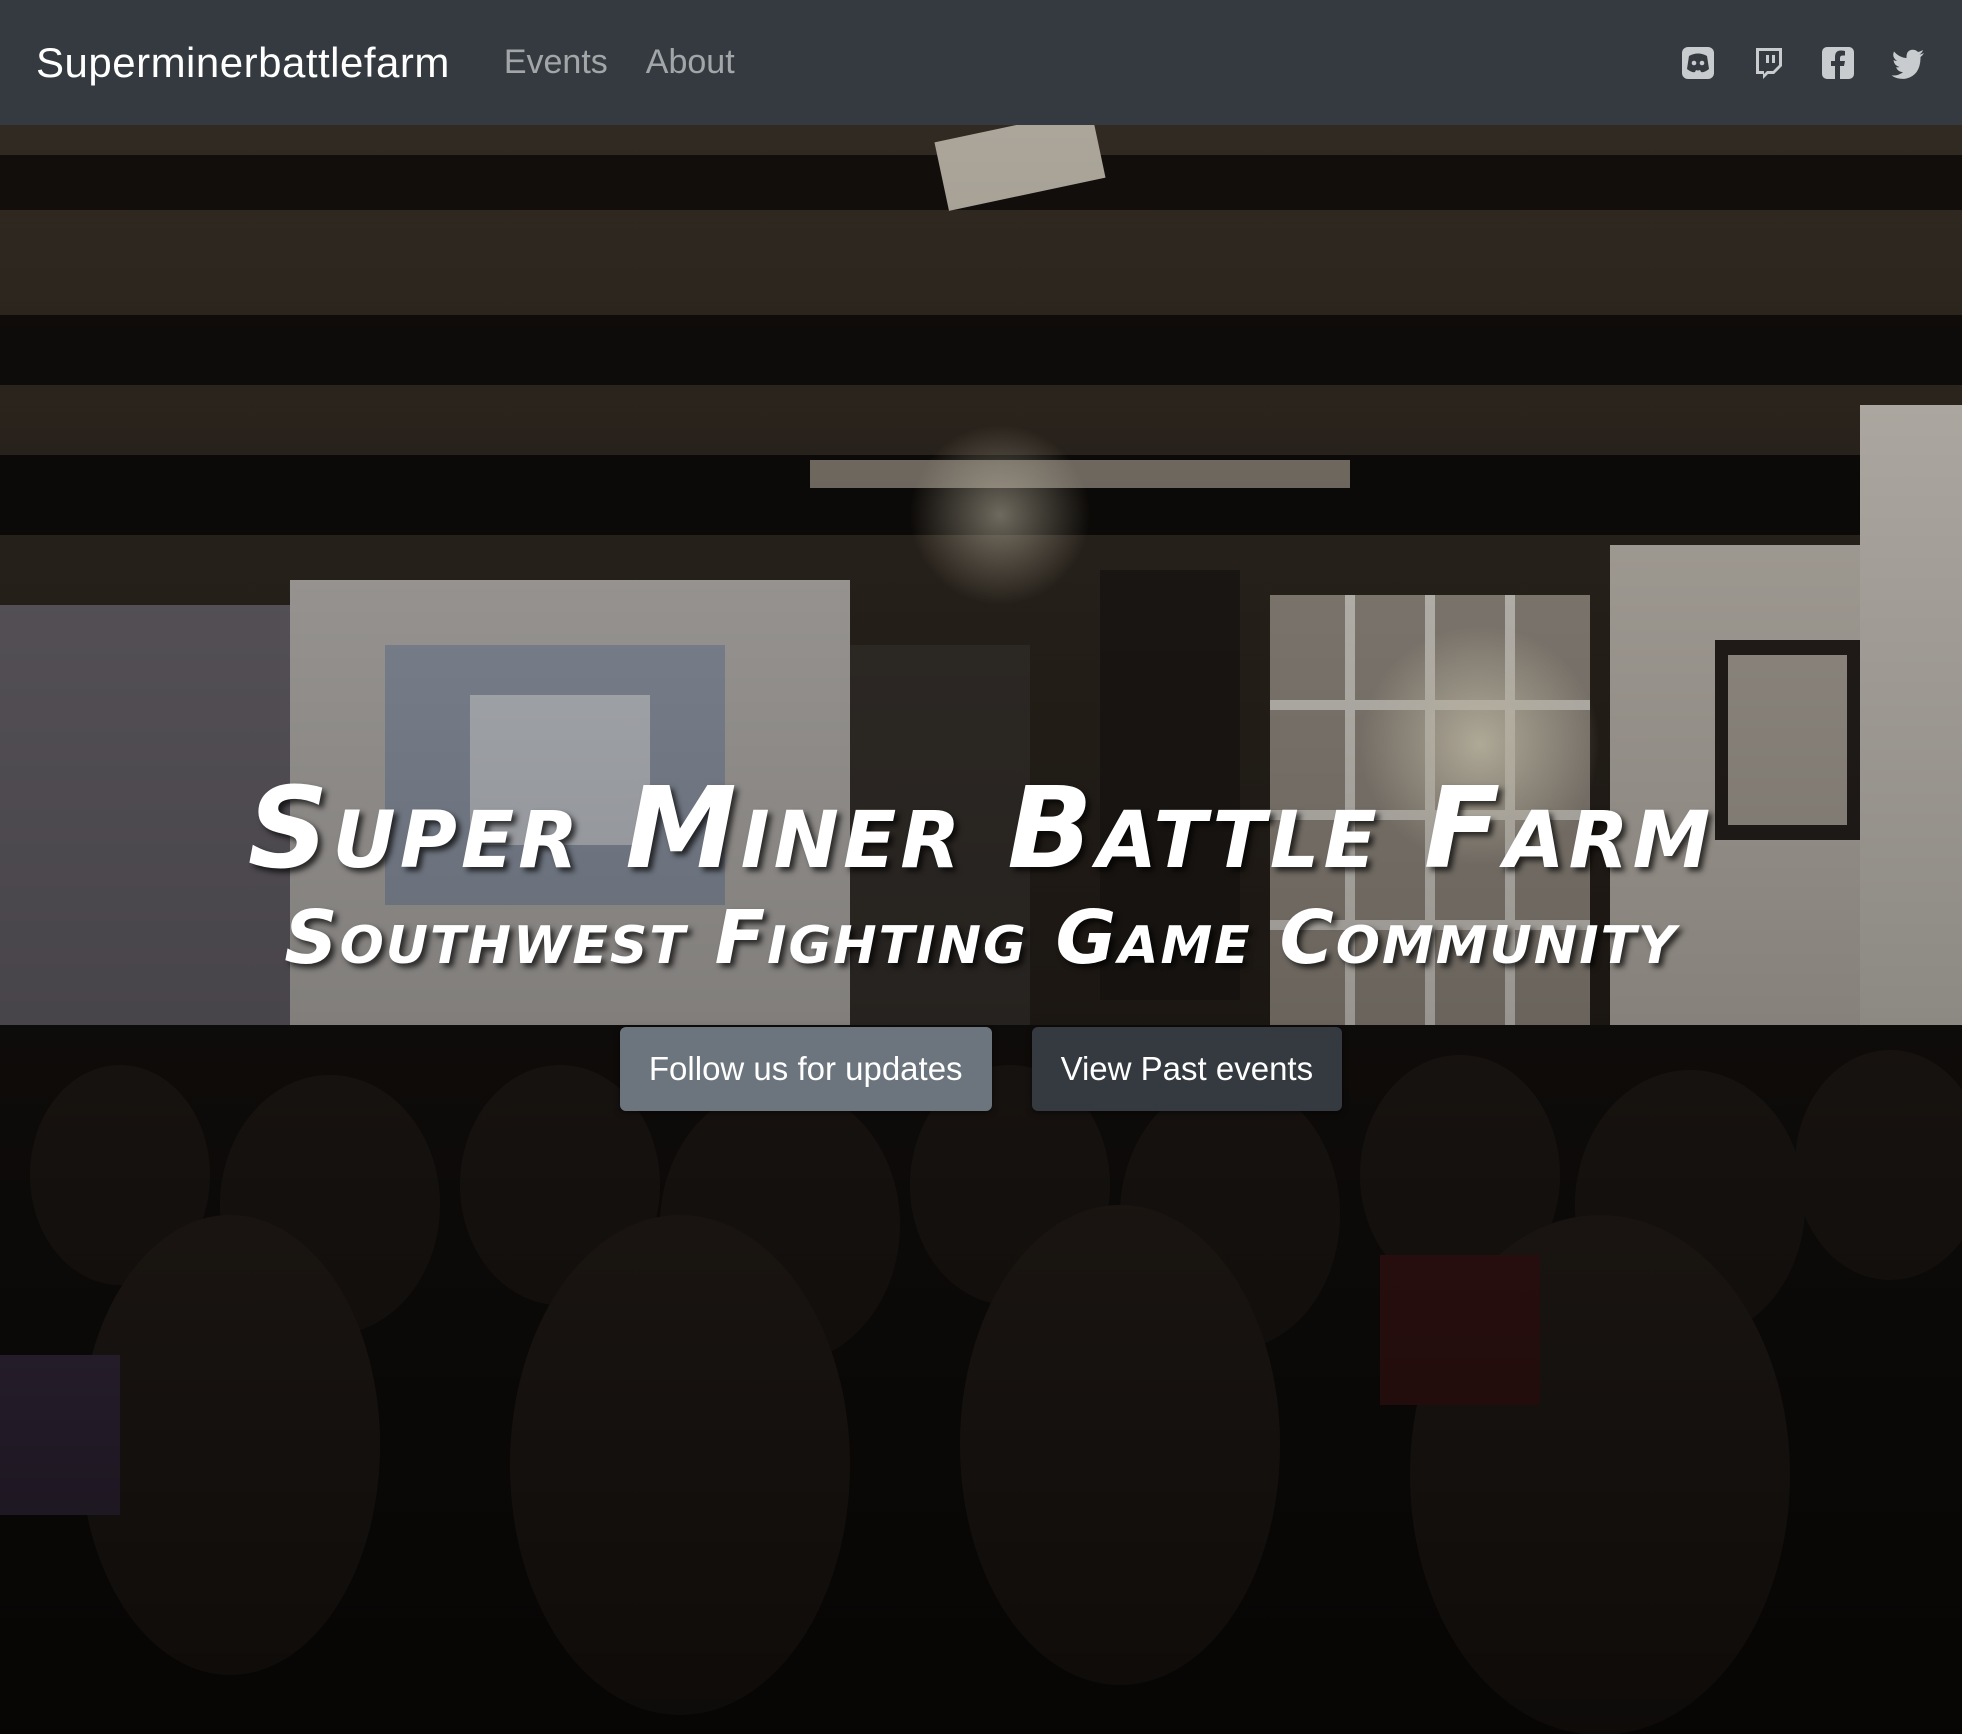  I want to click on hero-buttons: Follow us for updates View Past events, so click(981, 1068).